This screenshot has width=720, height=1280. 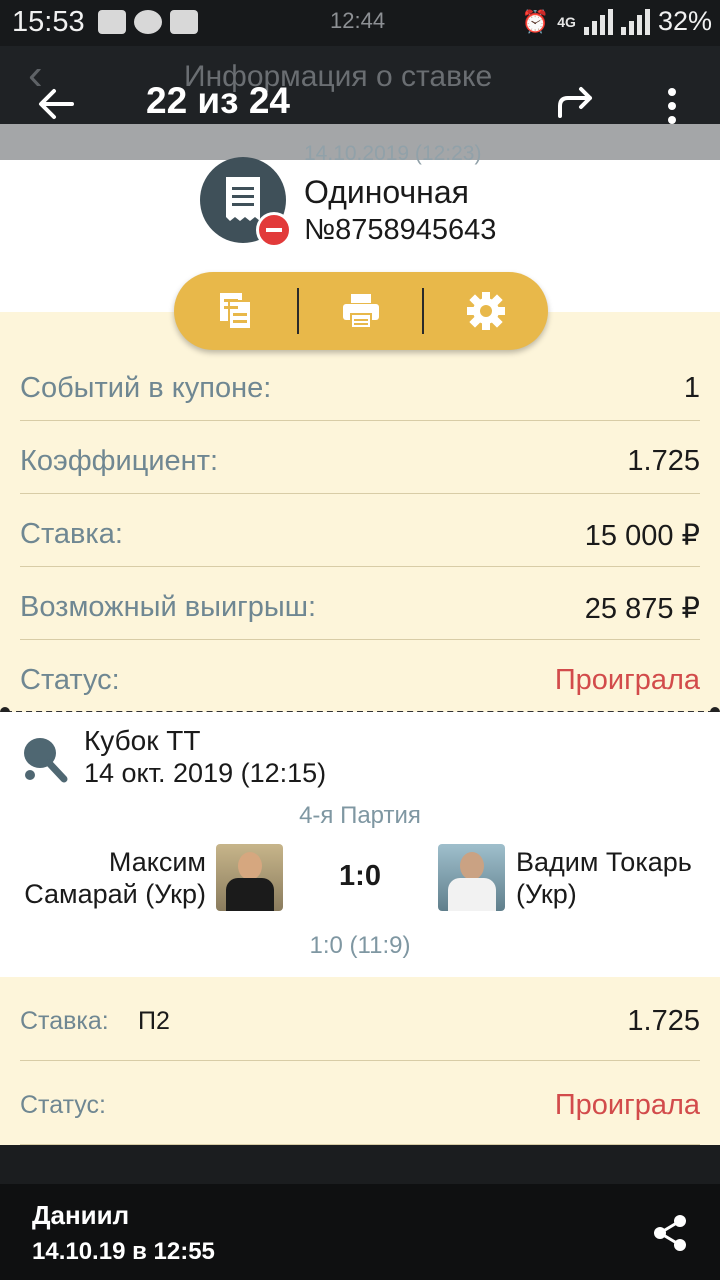 What do you see at coordinates (70, 680) in the screenshot?
I see `row-label: Статус:` at bounding box center [70, 680].